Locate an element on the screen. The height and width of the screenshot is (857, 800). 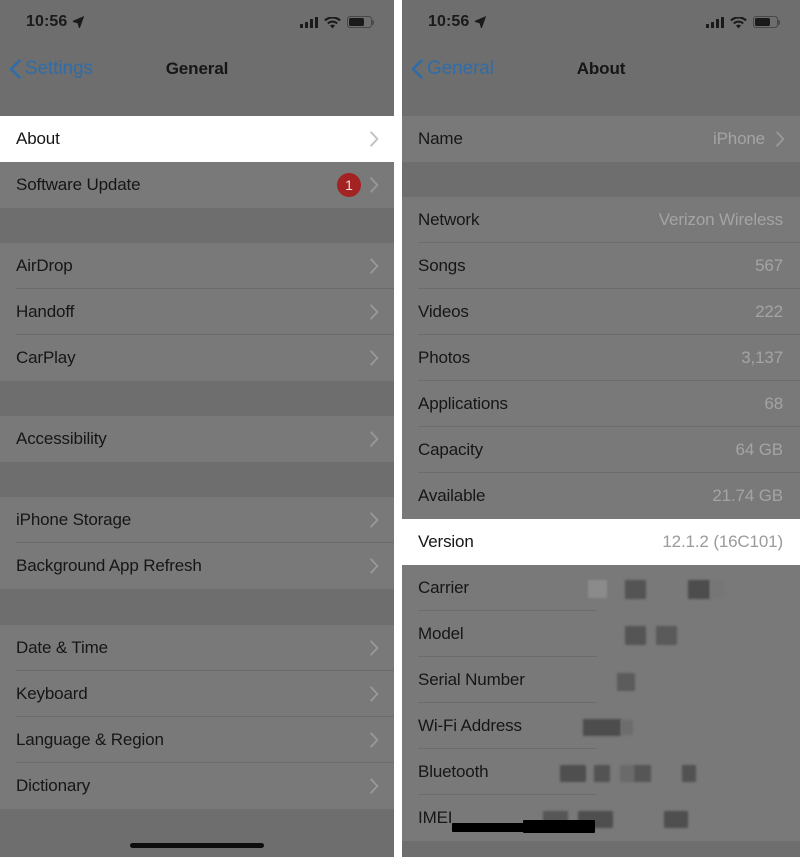
row-value: 64 GB is located at coordinates (759, 449).